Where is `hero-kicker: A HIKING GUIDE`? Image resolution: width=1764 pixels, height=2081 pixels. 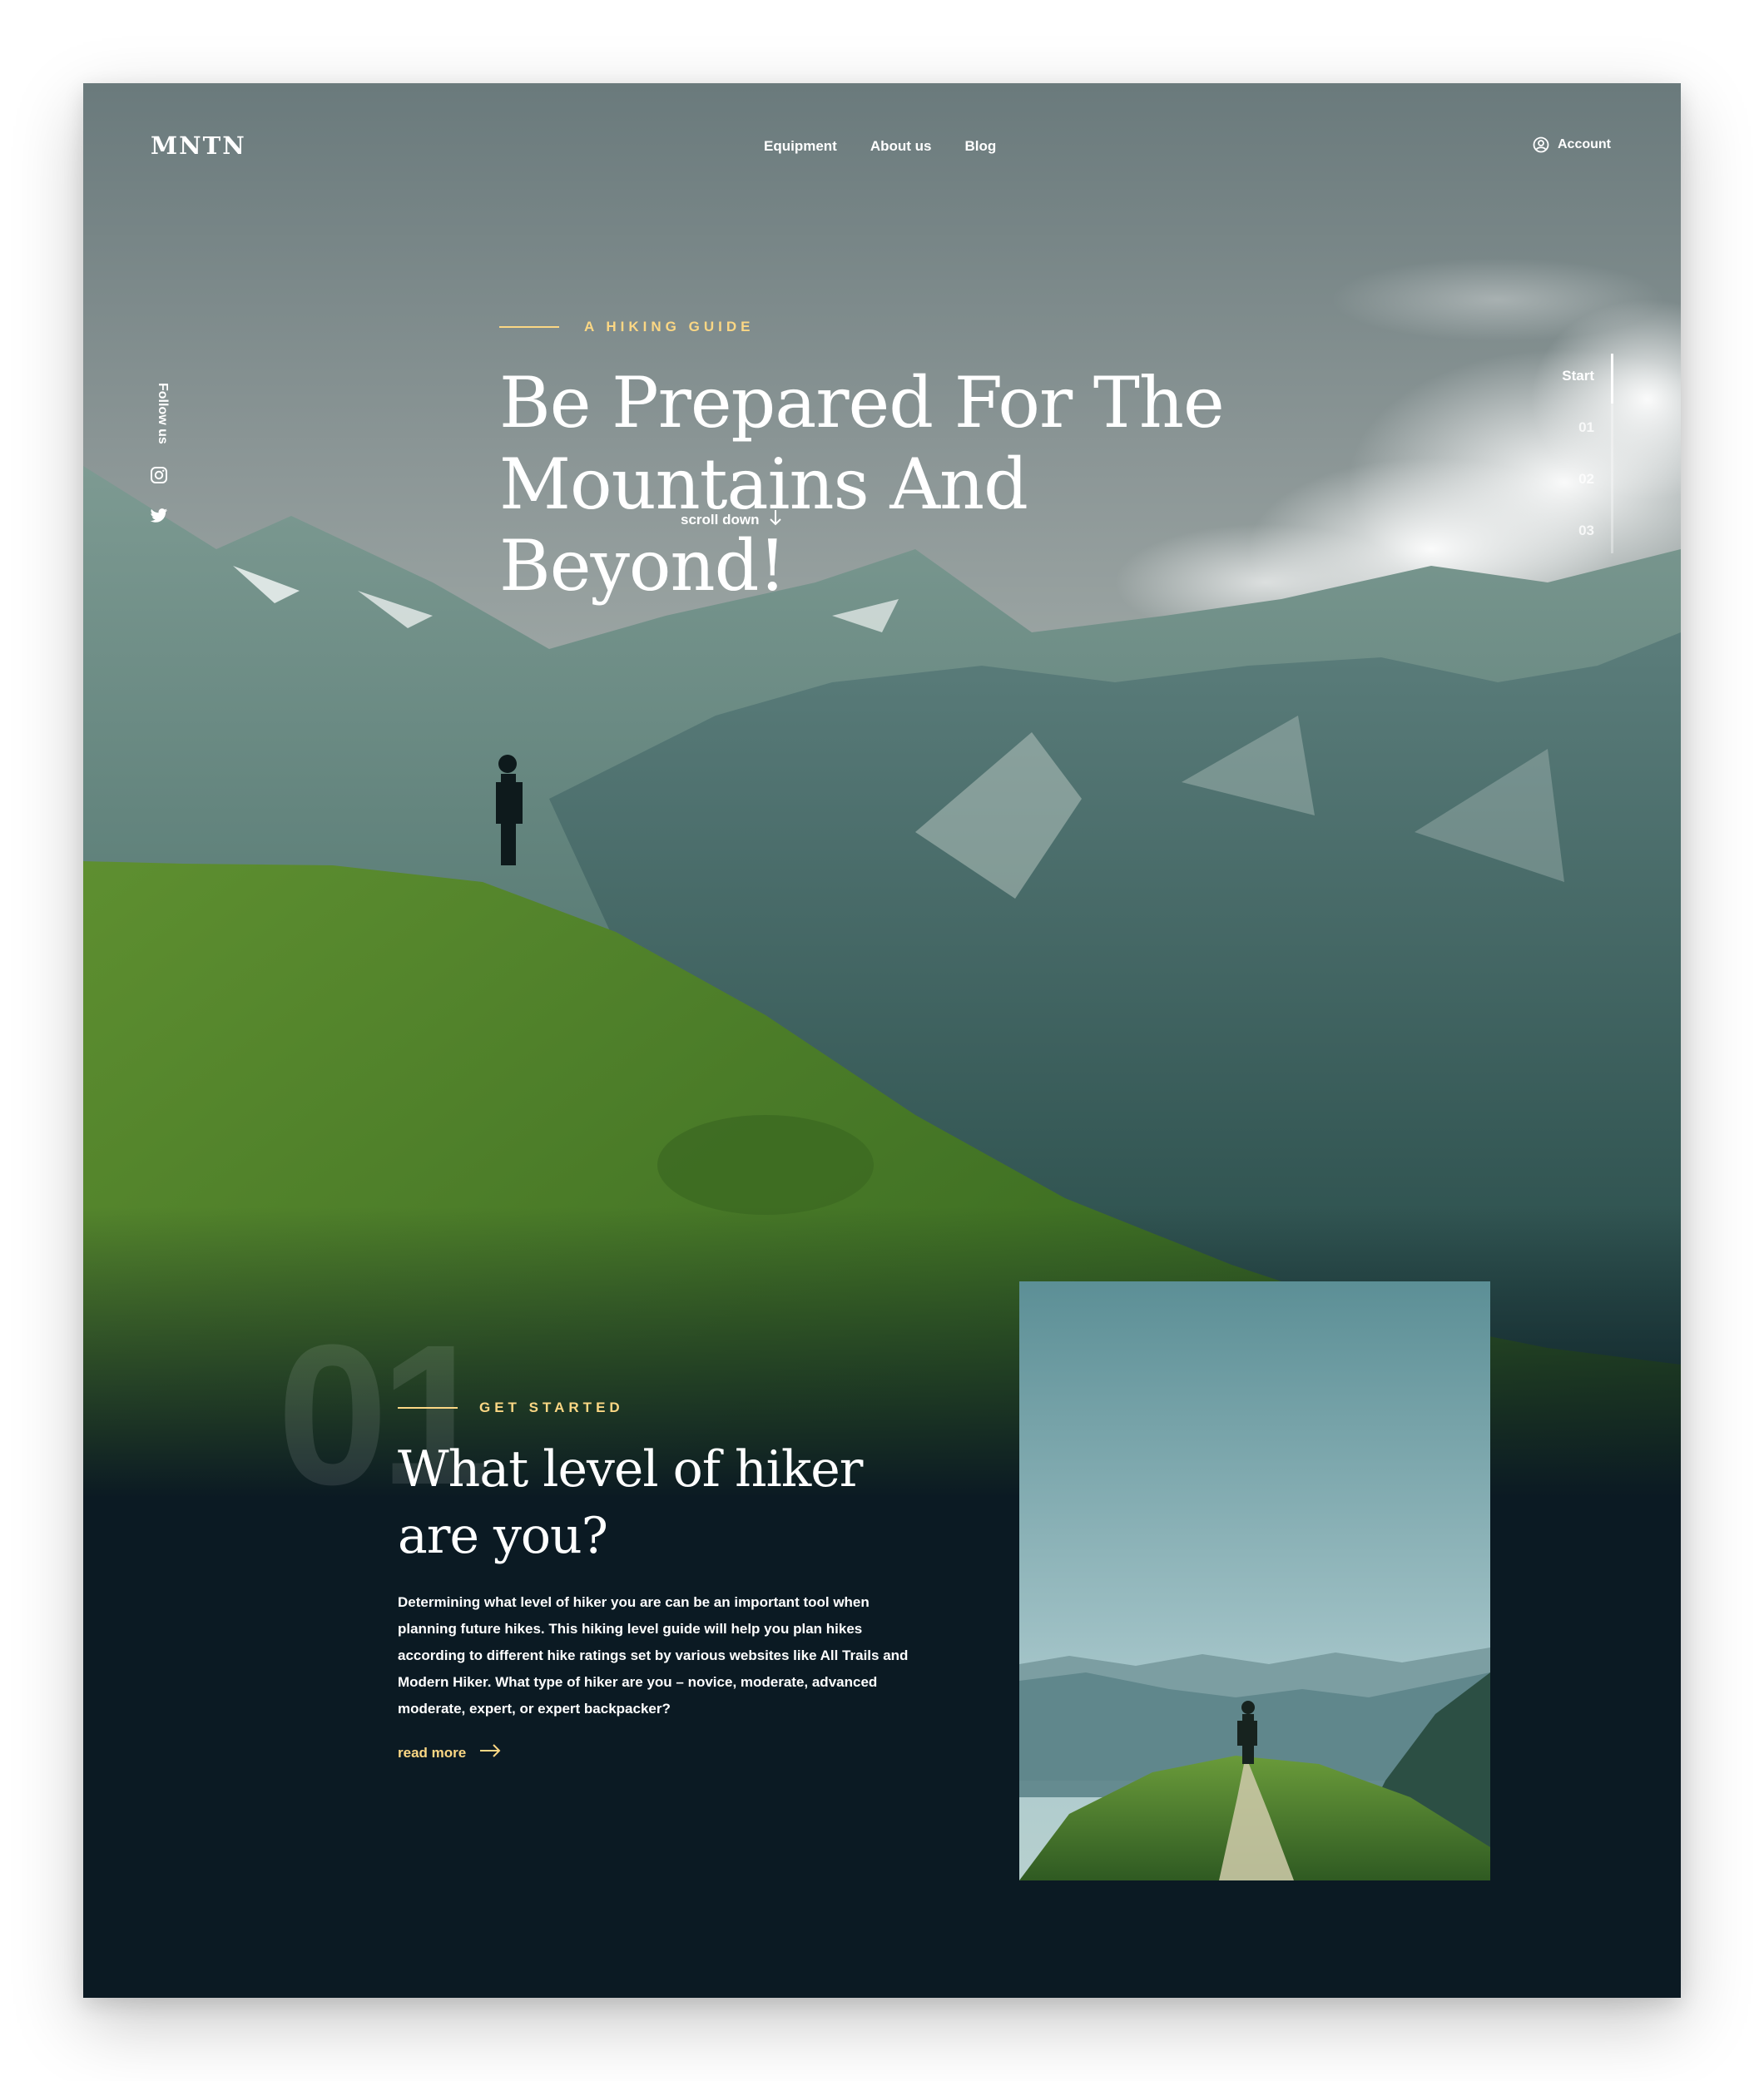
hero-kicker: A HIKING GUIDE is located at coordinates (626, 327).